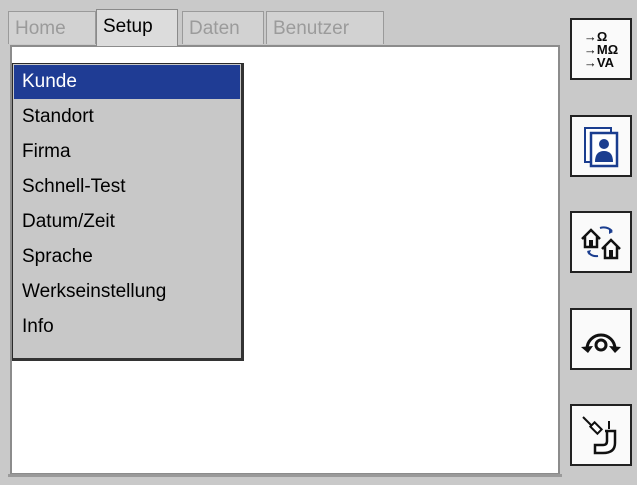 Image resolution: width=637 pixels, height=485 pixels. Describe the element at coordinates (127, 152) in the screenshot. I see `menu-item-firma: Firma` at that location.